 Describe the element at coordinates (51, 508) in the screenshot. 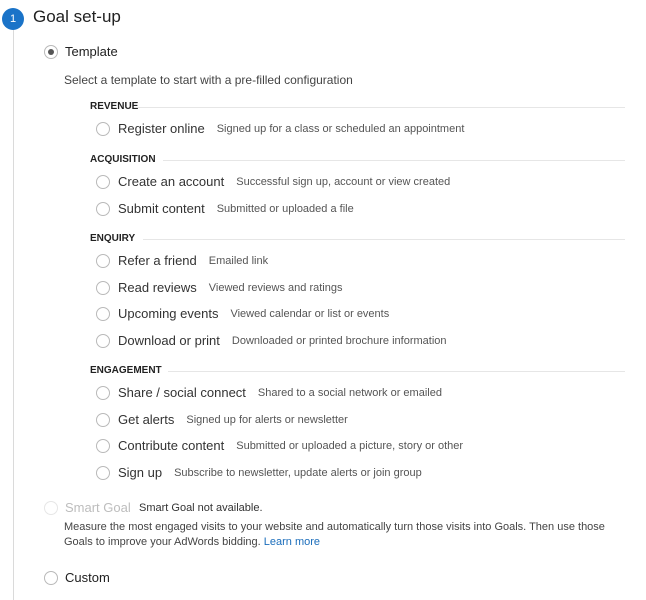

I see `smart-goal-radio` at that location.